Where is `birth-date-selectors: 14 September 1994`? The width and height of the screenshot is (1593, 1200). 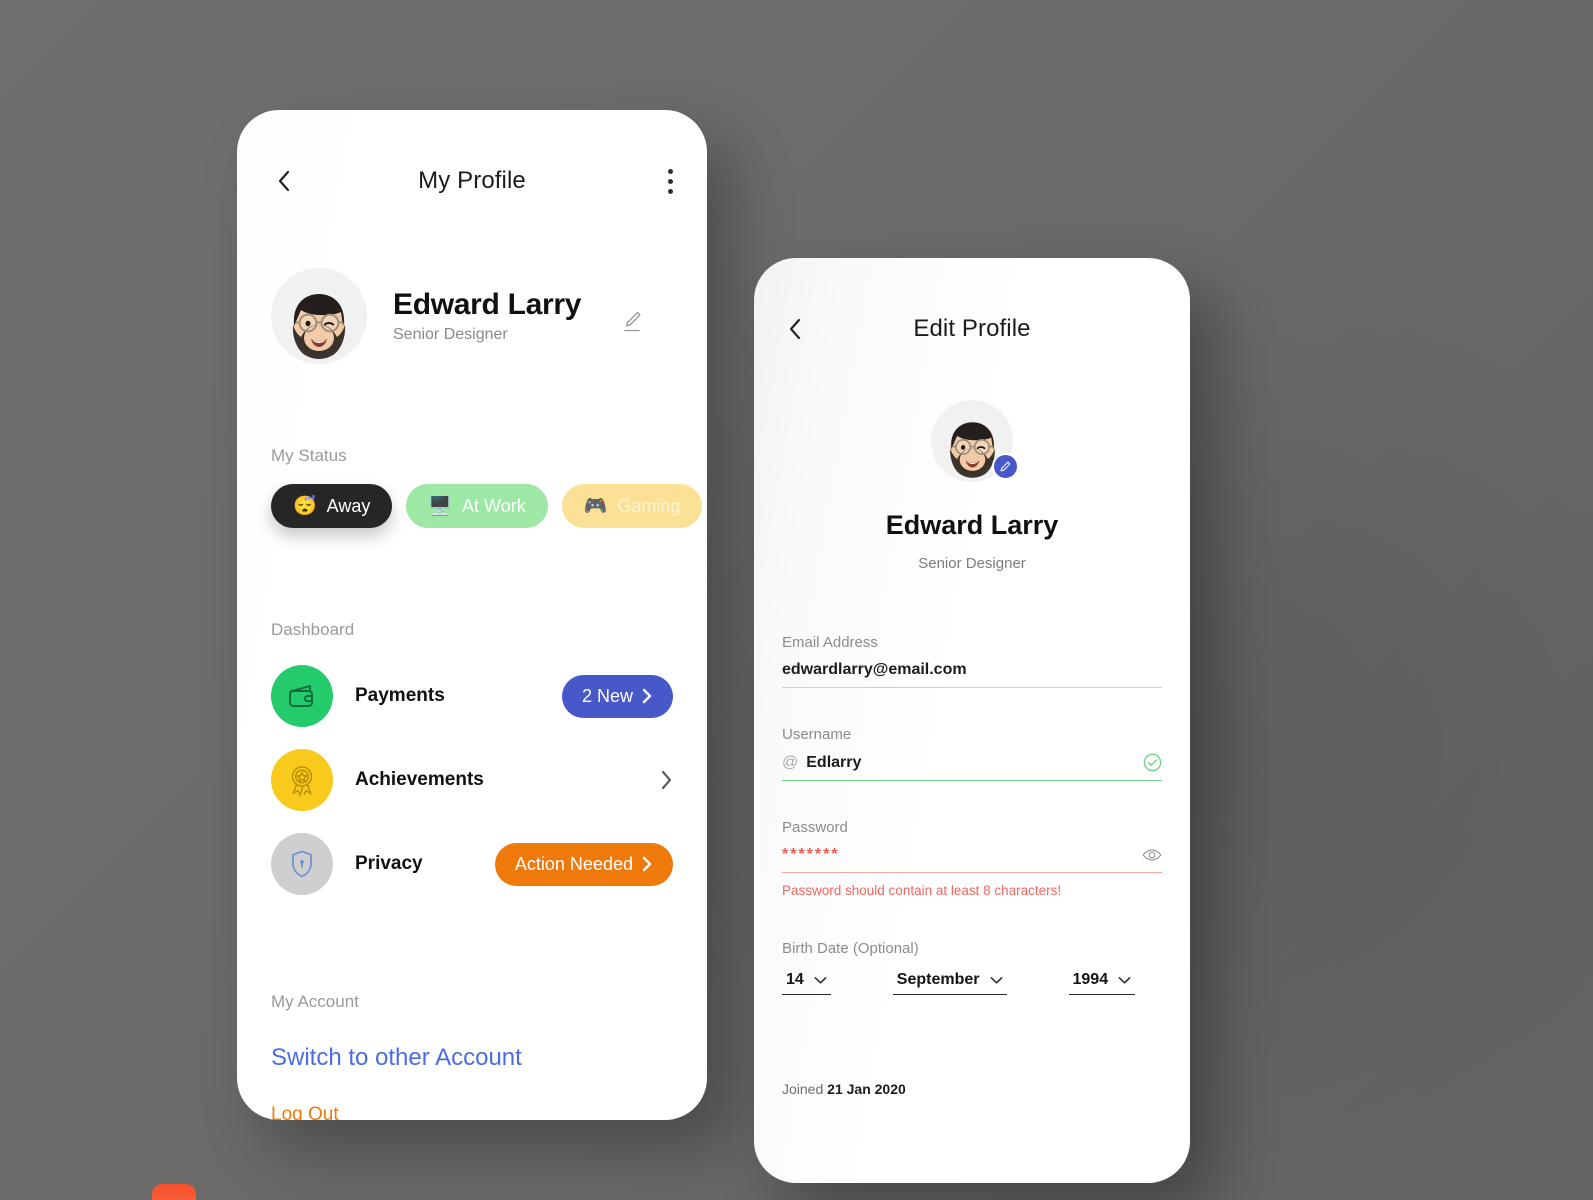 birth-date-selectors: 14 September 1994 is located at coordinates (972, 983).